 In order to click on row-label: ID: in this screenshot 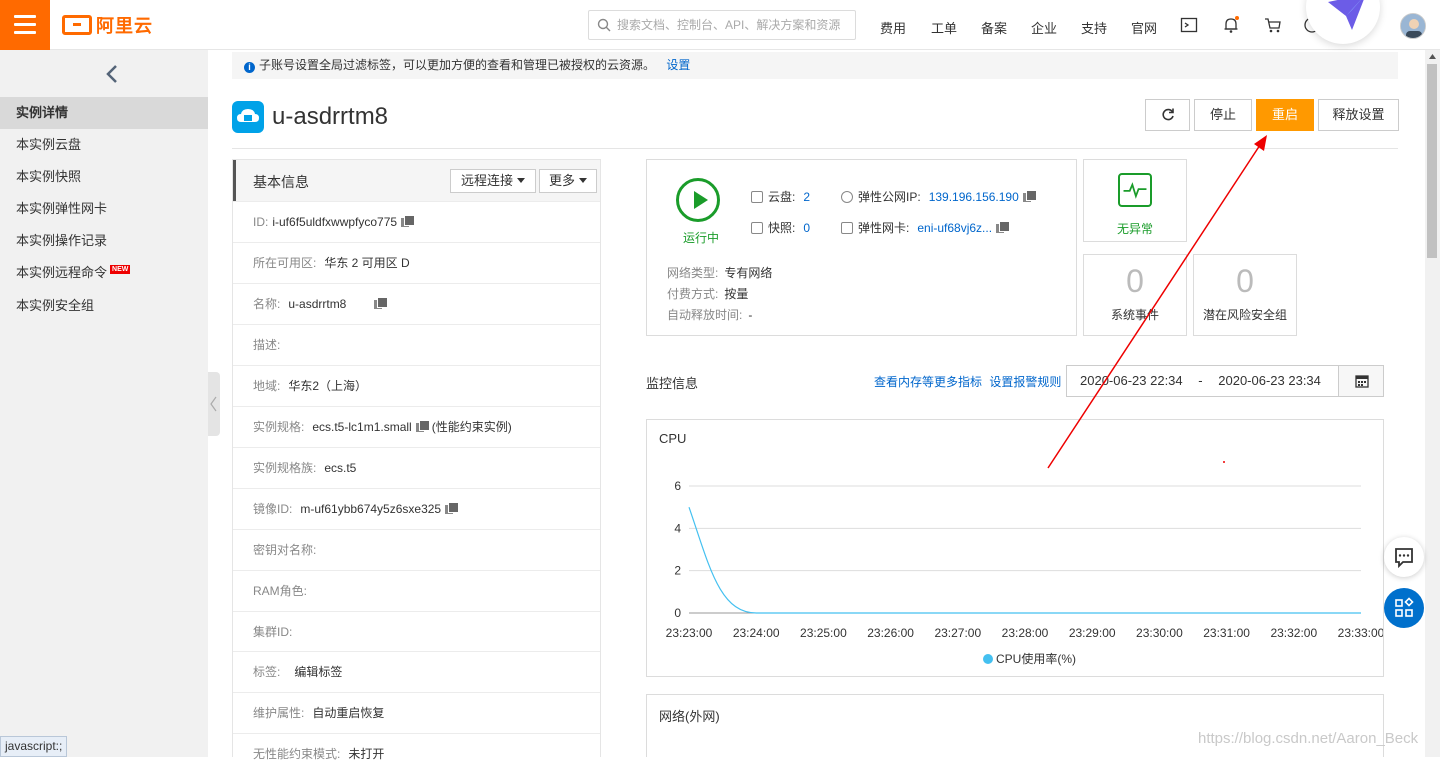, I will do `click(261, 222)`.